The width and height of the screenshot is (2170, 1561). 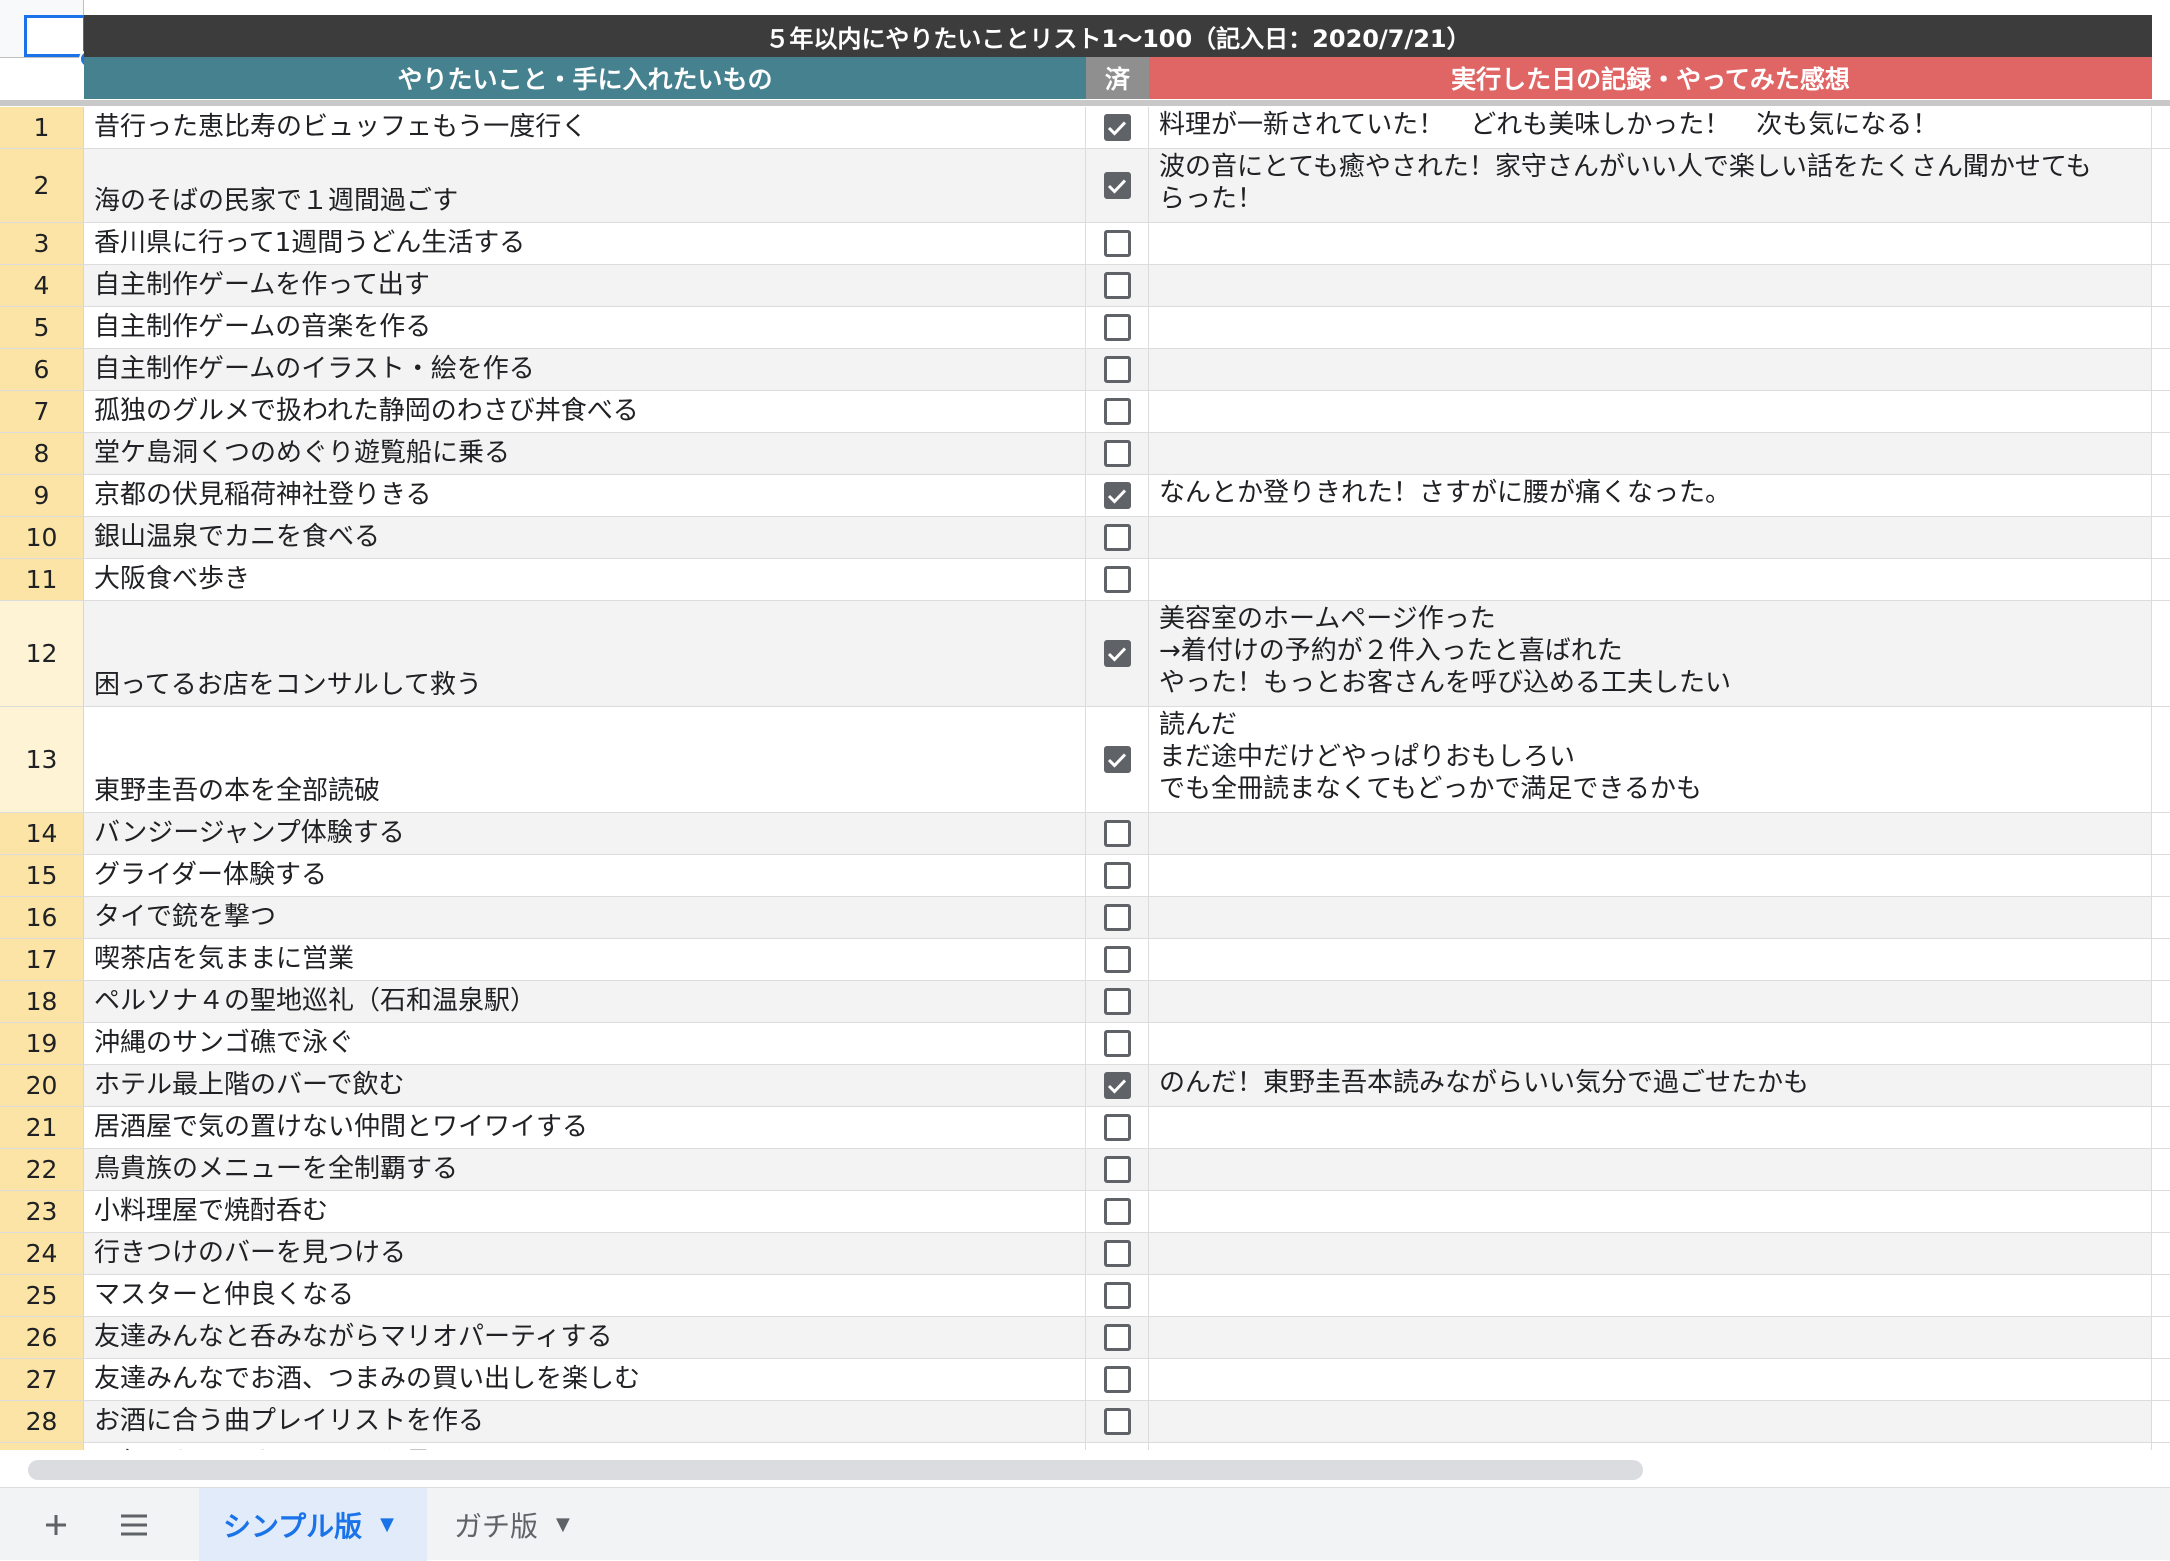 I want to click on table-row: 8 堂ケ島洞くつのめぐり遊覧船に乗る, so click(x=1085, y=454).